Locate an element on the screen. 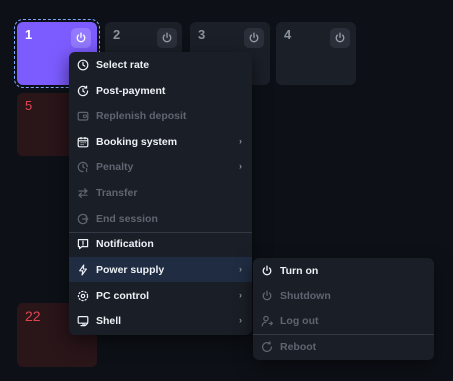 Image resolution: width=453 pixels, height=381 pixels. power-supply-submenu: Turn on Shutdown Log out Reboot is located at coordinates (343, 309).